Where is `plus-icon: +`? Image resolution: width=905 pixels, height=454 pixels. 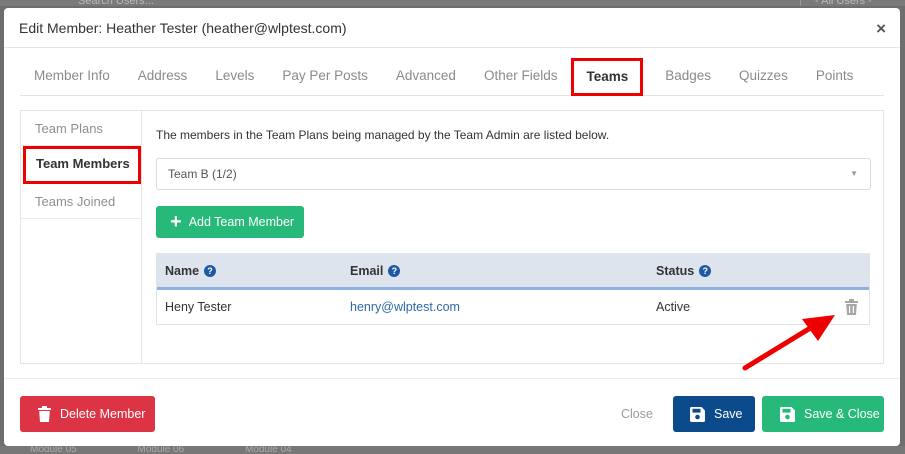
plus-icon: + is located at coordinates (176, 222).